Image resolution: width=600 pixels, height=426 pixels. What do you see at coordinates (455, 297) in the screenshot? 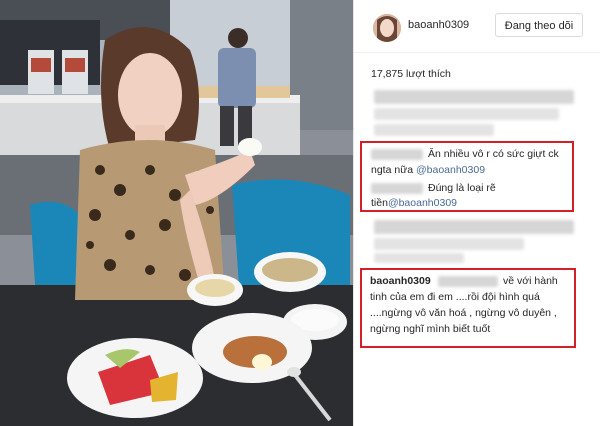
I see `reply-text: tinh của em đi em ....rồi đội hình quá` at bounding box center [455, 297].